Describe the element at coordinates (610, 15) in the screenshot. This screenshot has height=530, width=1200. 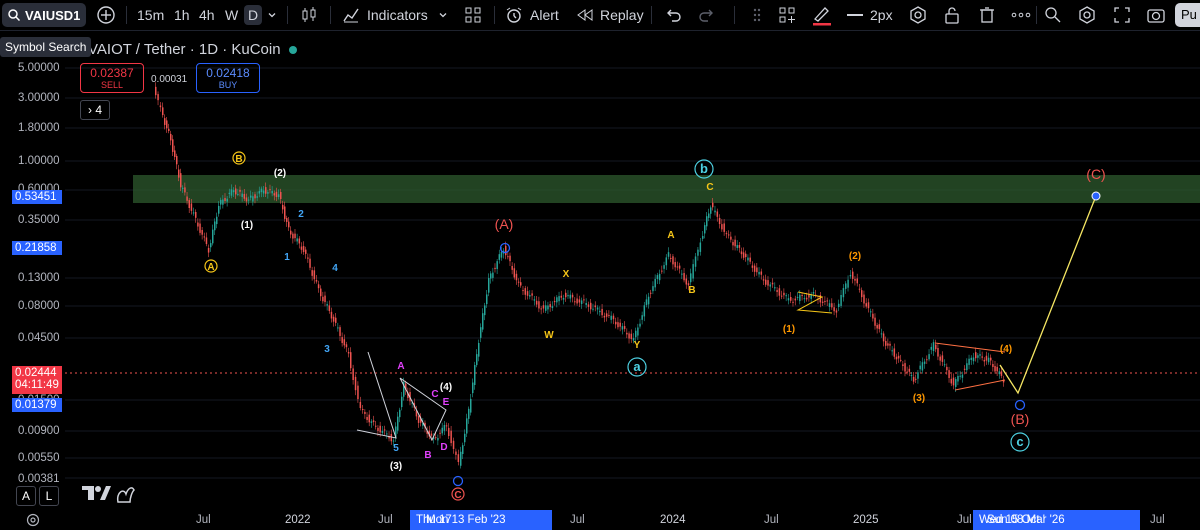
I see `replay-button: Replay` at that location.